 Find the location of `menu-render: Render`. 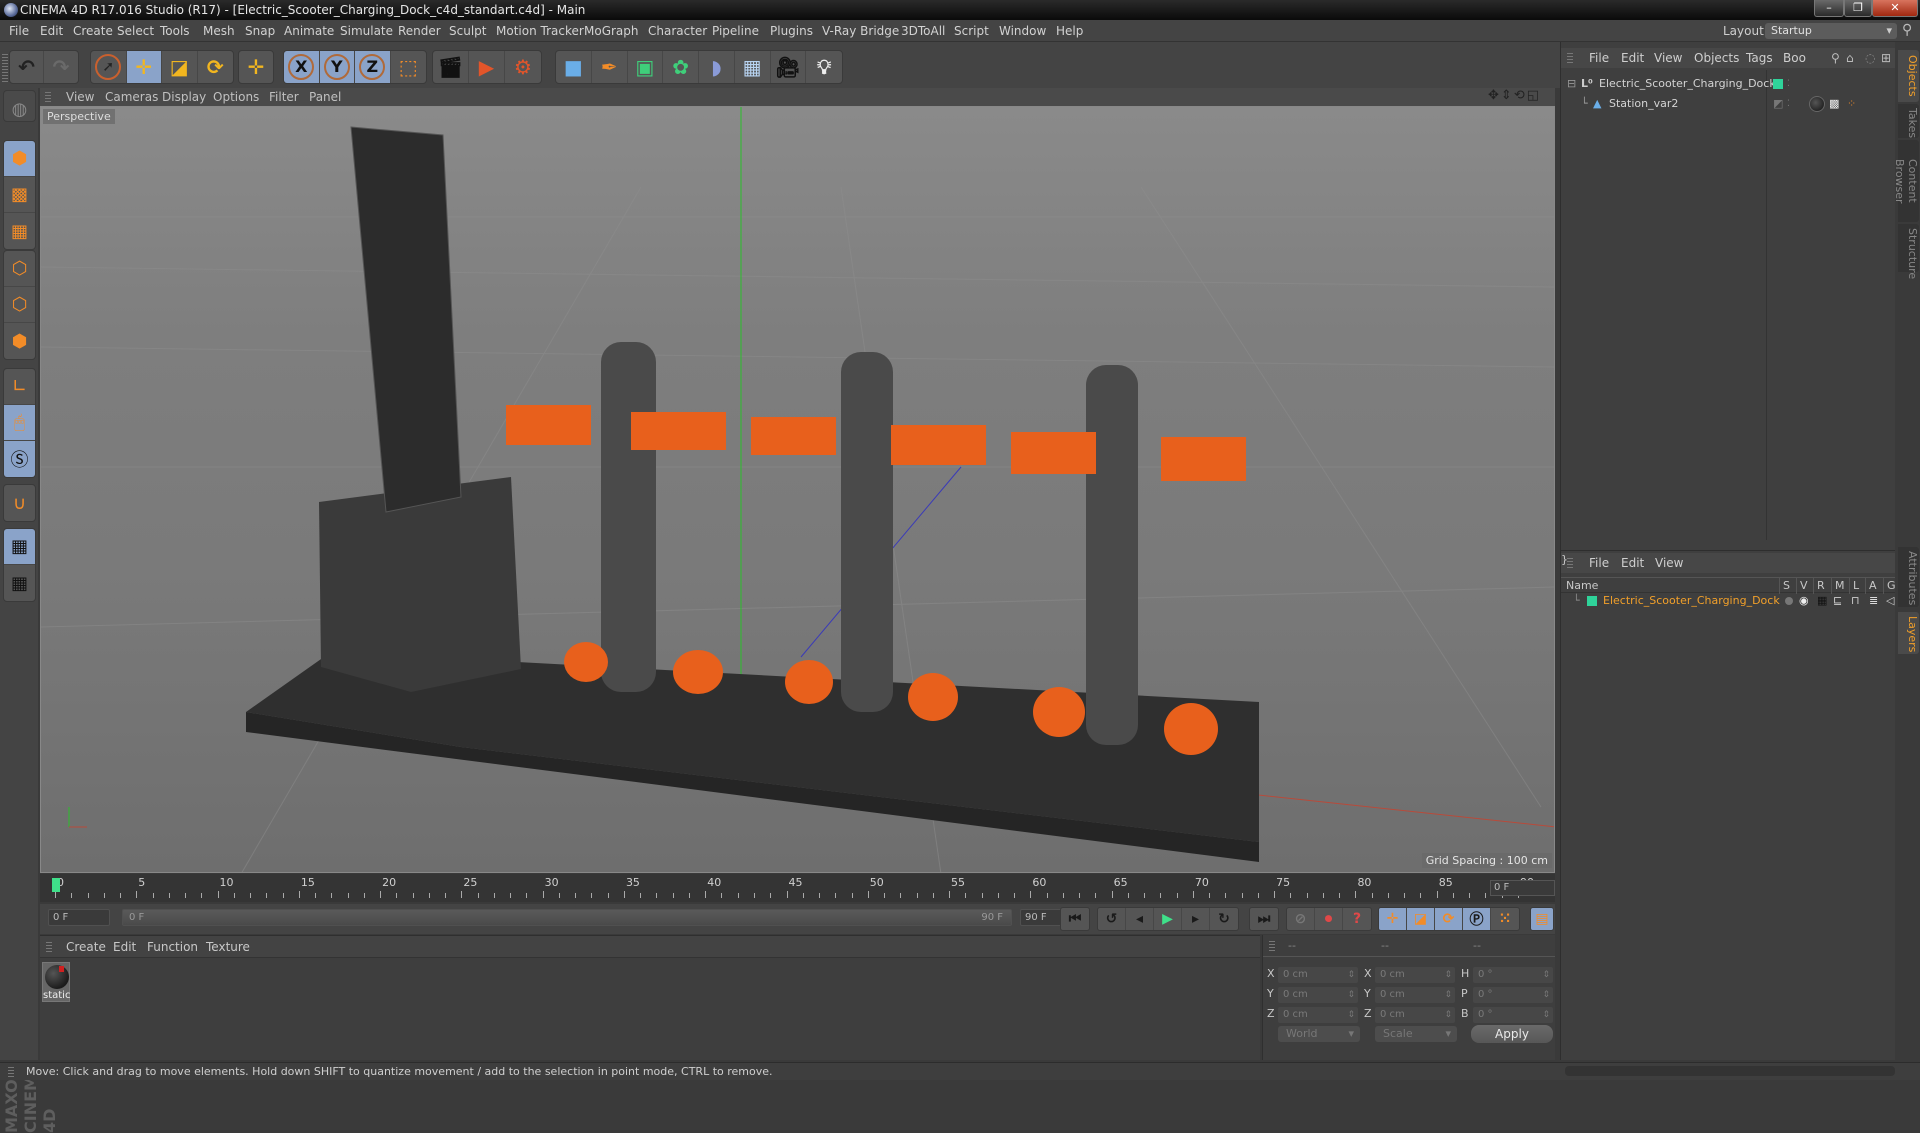

menu-render: Render is located at coordinates (419, 31).